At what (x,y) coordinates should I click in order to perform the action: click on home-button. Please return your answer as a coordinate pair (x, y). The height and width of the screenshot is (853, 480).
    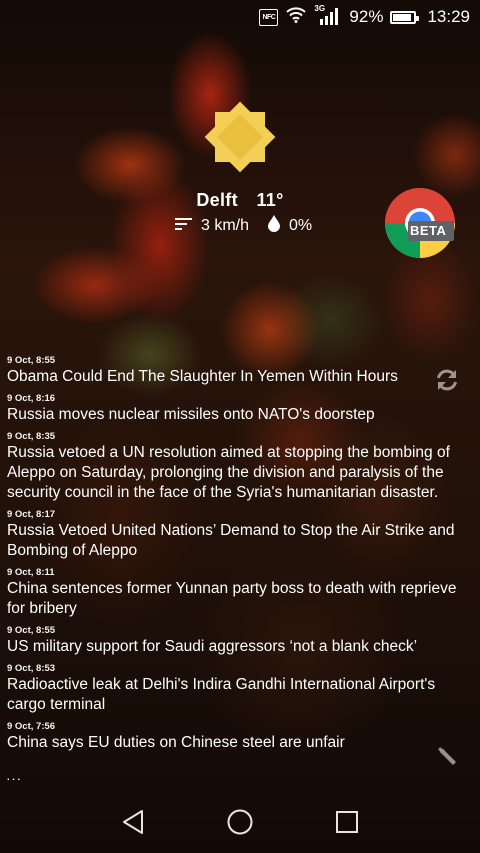
    Looking at the image, I should click on (240, 822).